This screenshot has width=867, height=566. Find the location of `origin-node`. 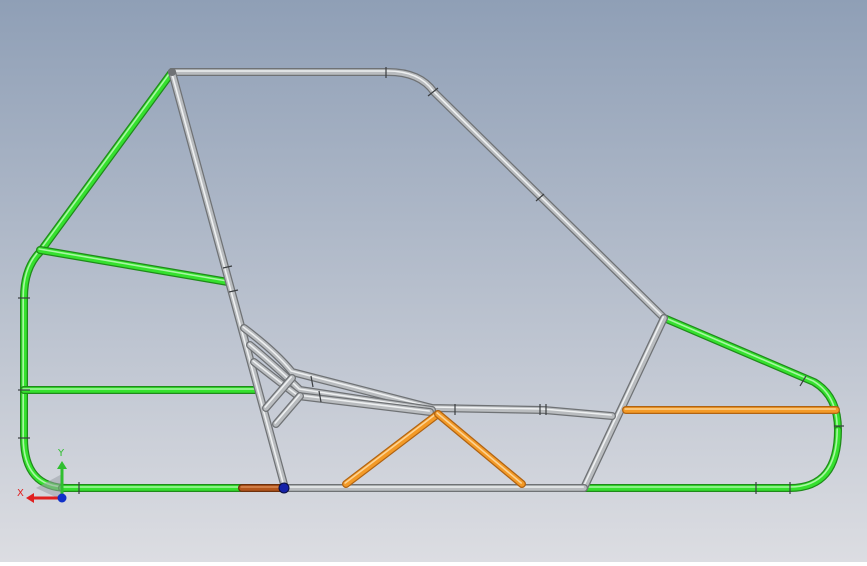

origin-node is located at coordinates (284, 488).